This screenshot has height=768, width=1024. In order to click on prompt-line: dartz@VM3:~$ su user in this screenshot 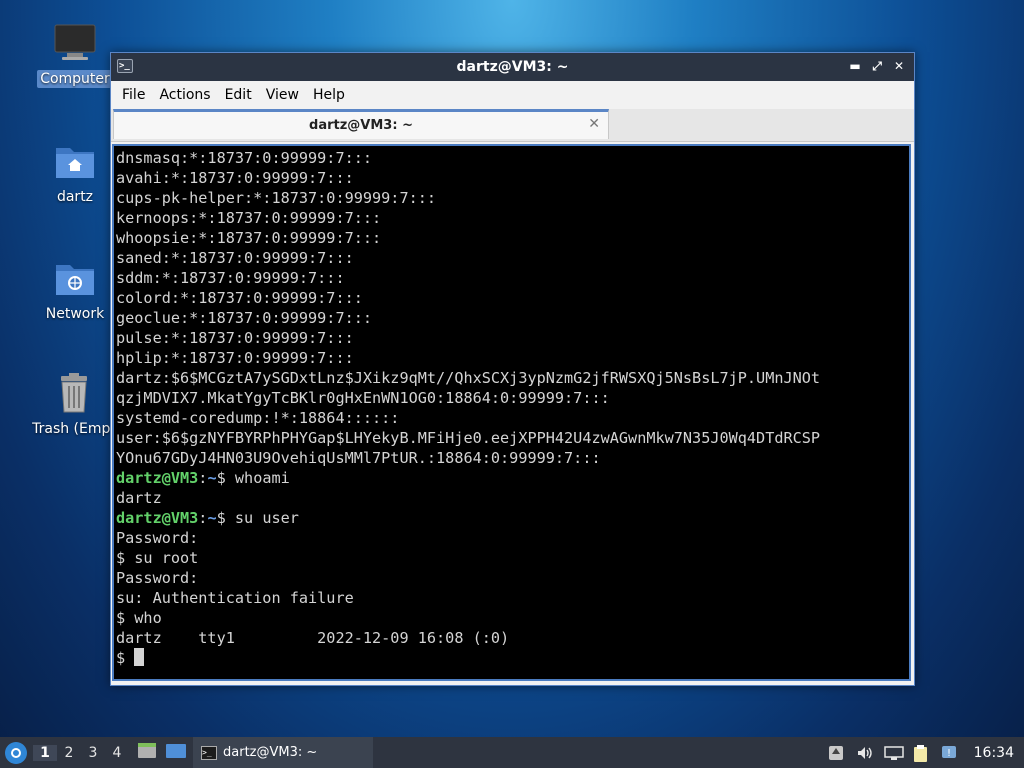, I will do `click(512, 518)`.